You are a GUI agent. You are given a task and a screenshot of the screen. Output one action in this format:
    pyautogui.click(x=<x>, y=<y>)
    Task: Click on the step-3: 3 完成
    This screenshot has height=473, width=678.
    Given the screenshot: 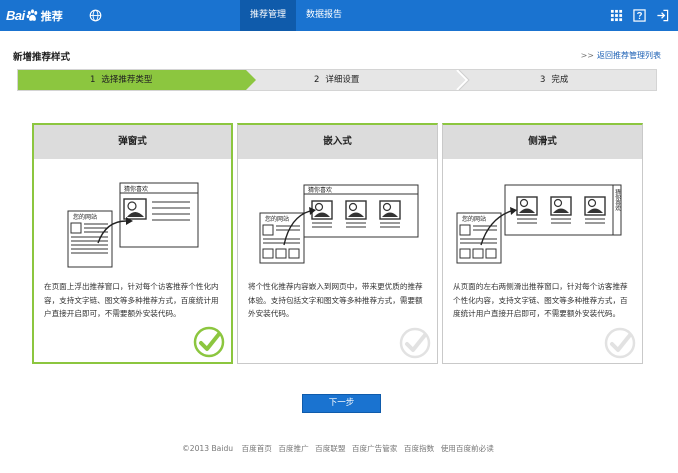 What is the action you would take?
    pyautogui.click(x=554, y=80)
    